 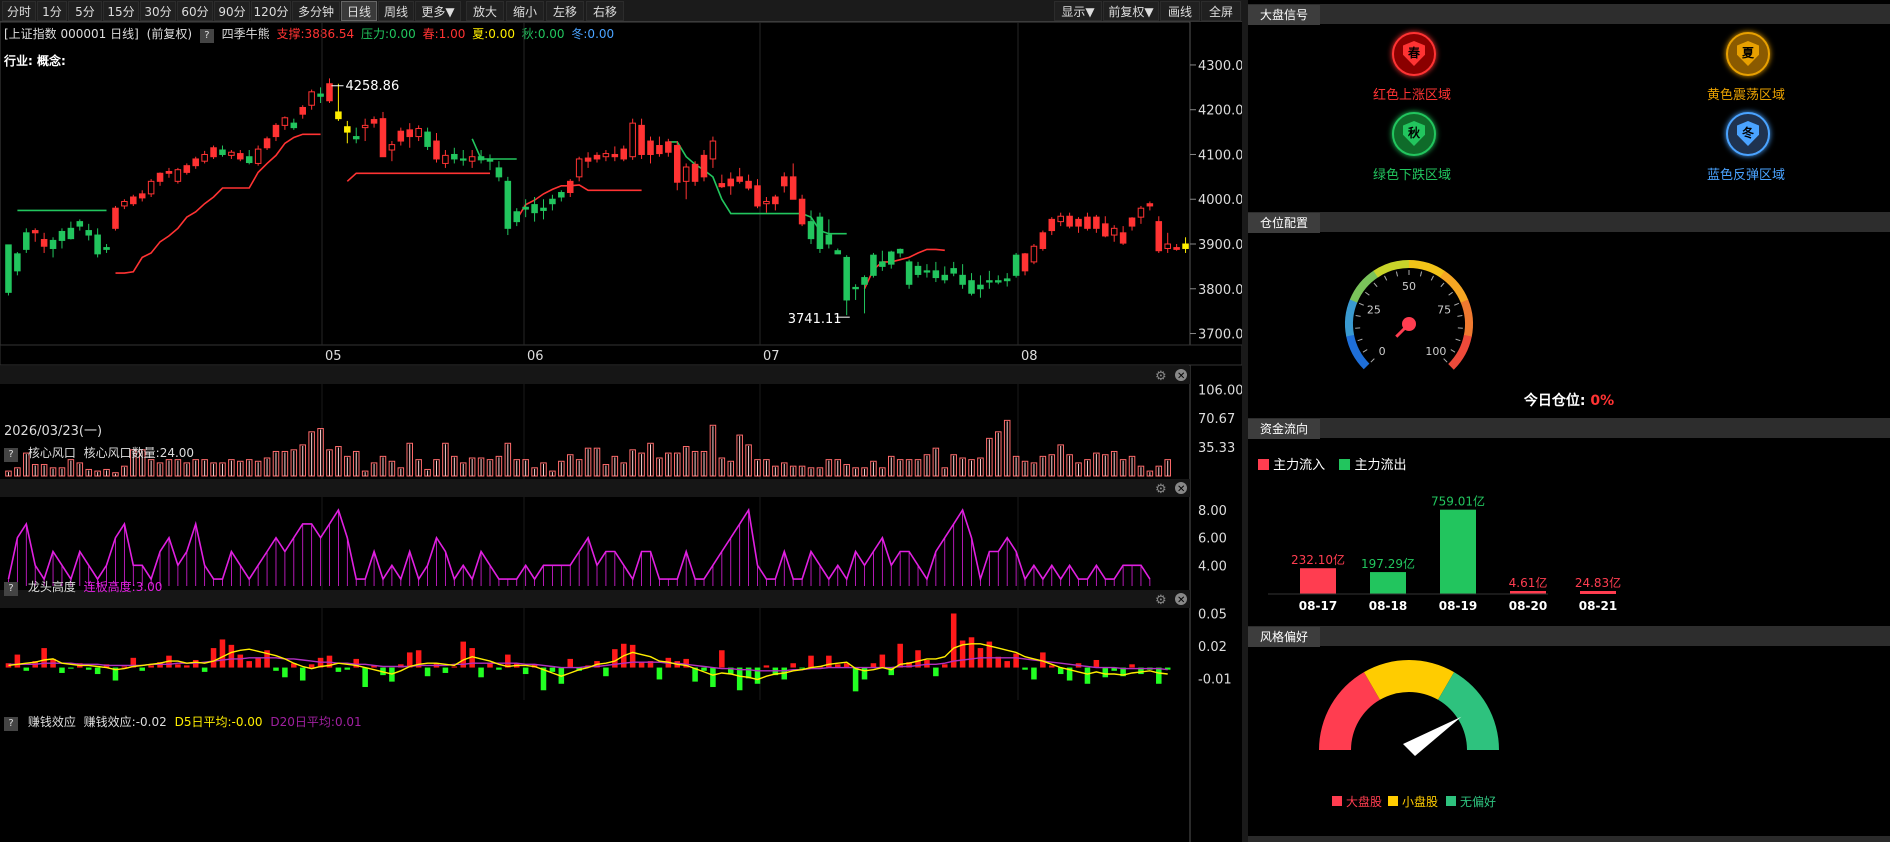 I want to click on style-legend-label: 小盘股, so click(x=1420, y=801).